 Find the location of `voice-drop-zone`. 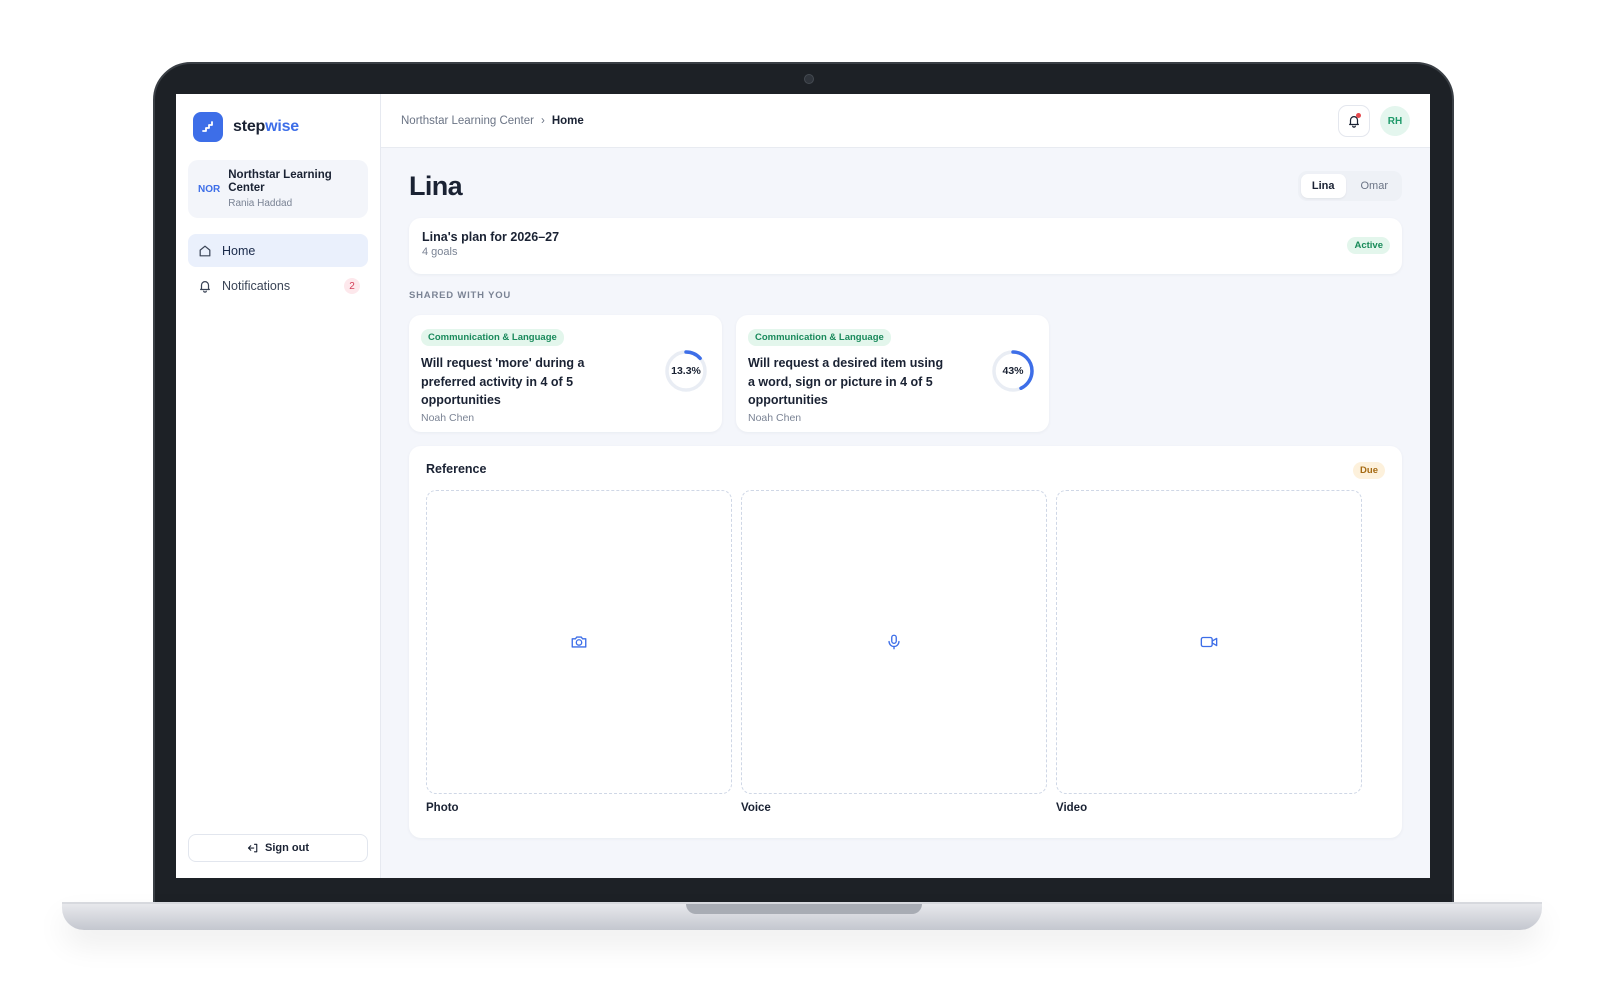

voice-drop-zone is located at coordinates (894, 642).